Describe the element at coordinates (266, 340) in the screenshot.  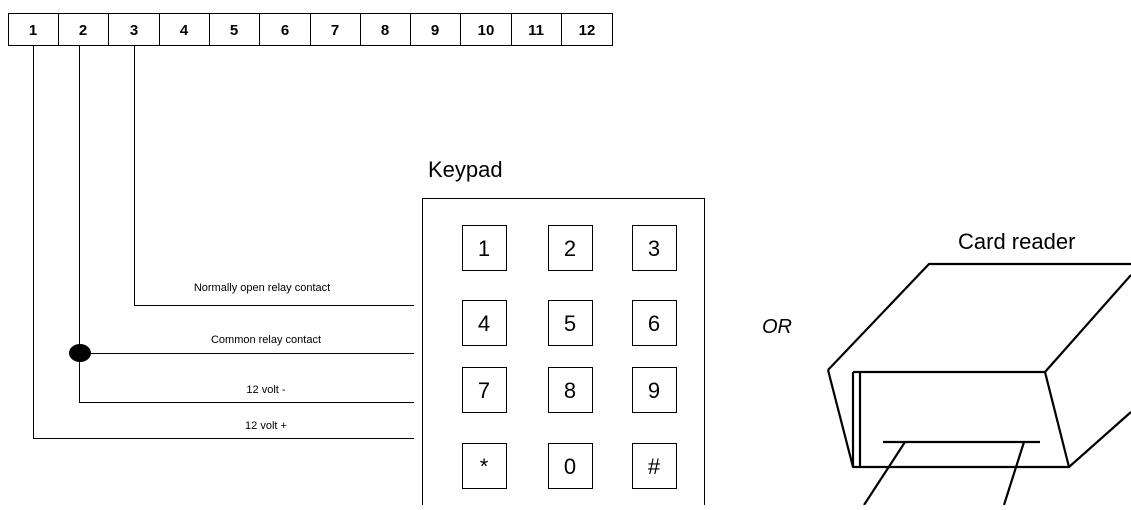
I see `label-common: Common relay contact` at that location.